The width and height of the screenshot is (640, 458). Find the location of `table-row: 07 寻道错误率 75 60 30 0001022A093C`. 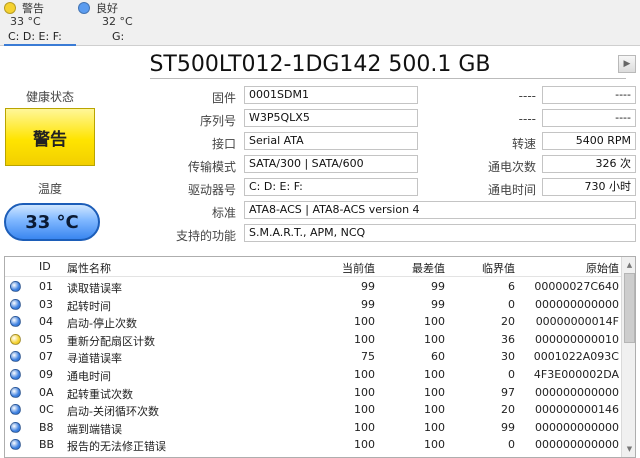

table-row: 07 寻道错误率 75 60 30 0001022A093C is located at coordinates (313, 357).